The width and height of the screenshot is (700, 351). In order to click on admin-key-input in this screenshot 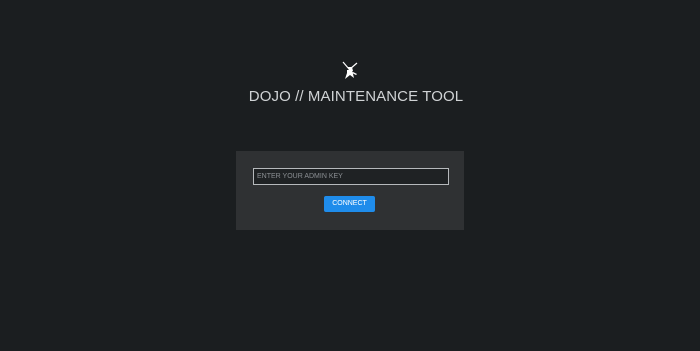, I will do `click(351, 176)`.